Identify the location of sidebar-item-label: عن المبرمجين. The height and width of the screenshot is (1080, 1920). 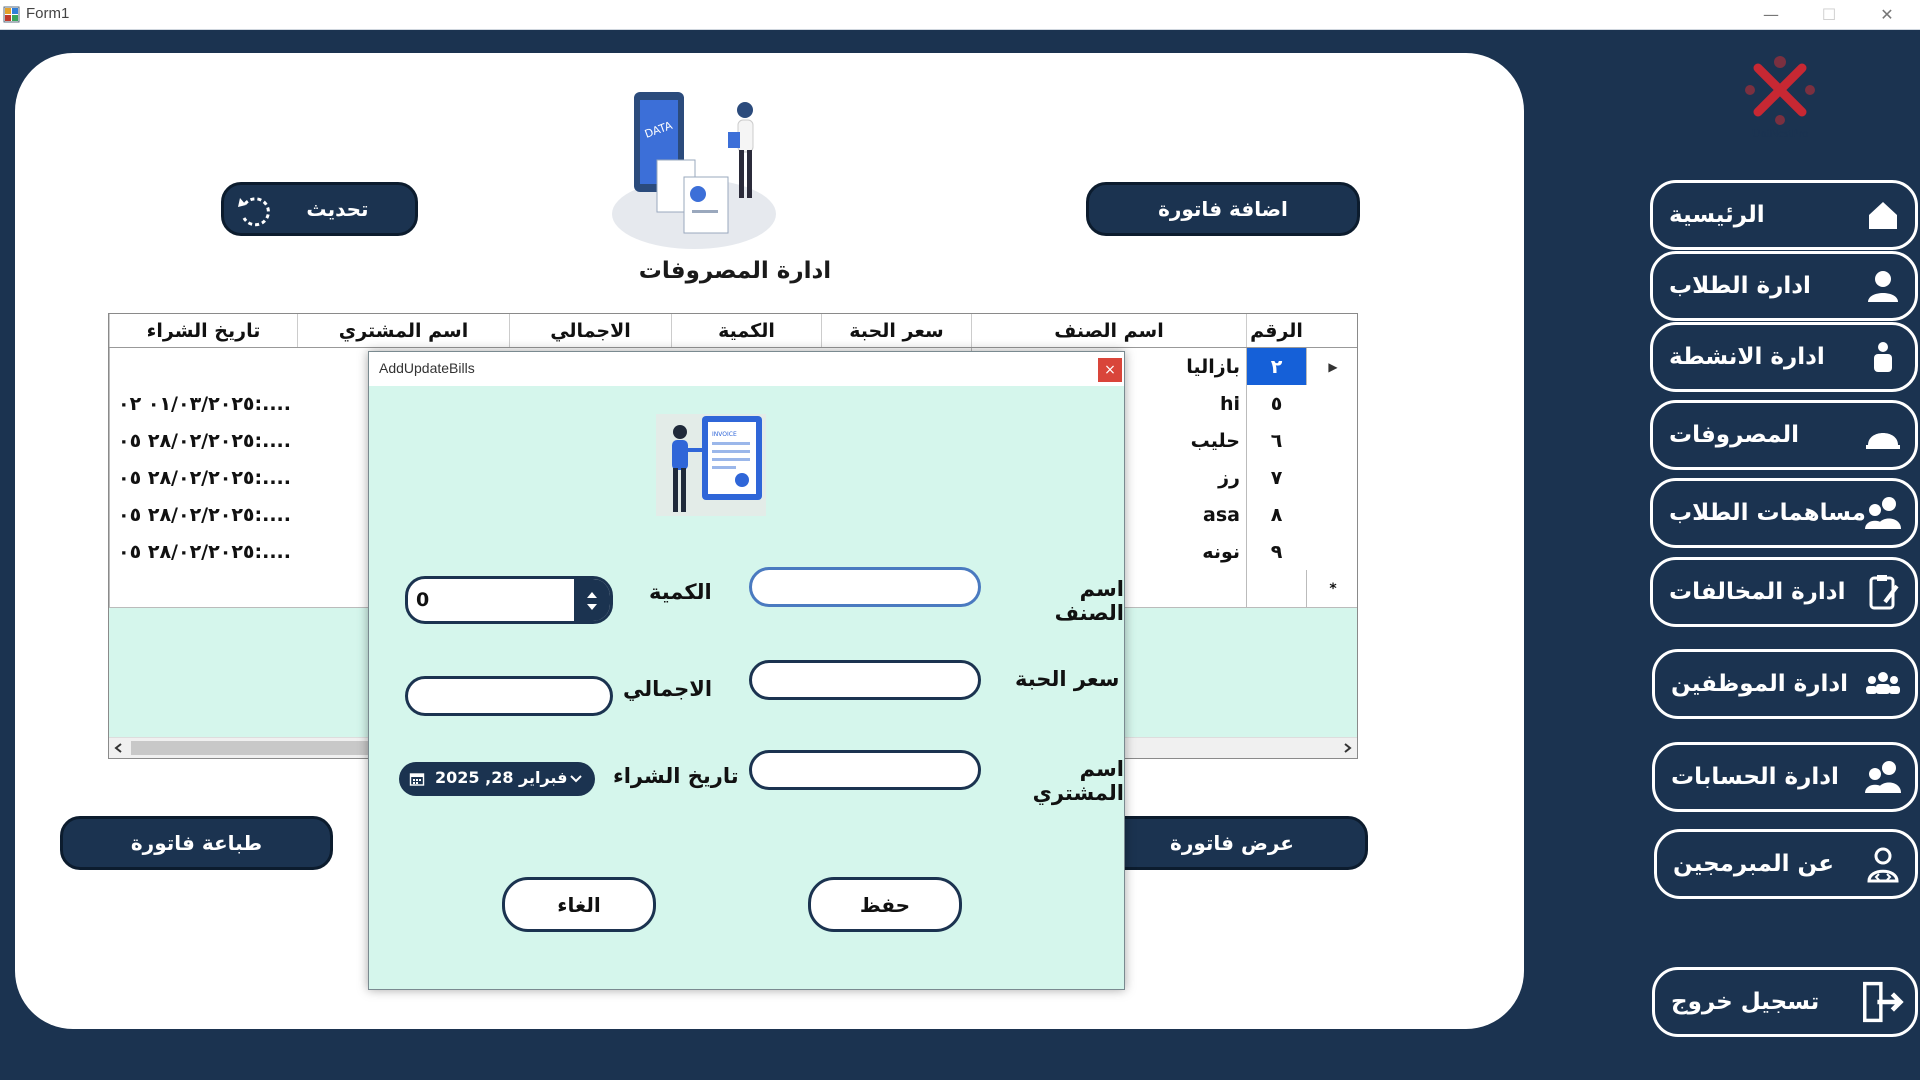
(1753, 864).